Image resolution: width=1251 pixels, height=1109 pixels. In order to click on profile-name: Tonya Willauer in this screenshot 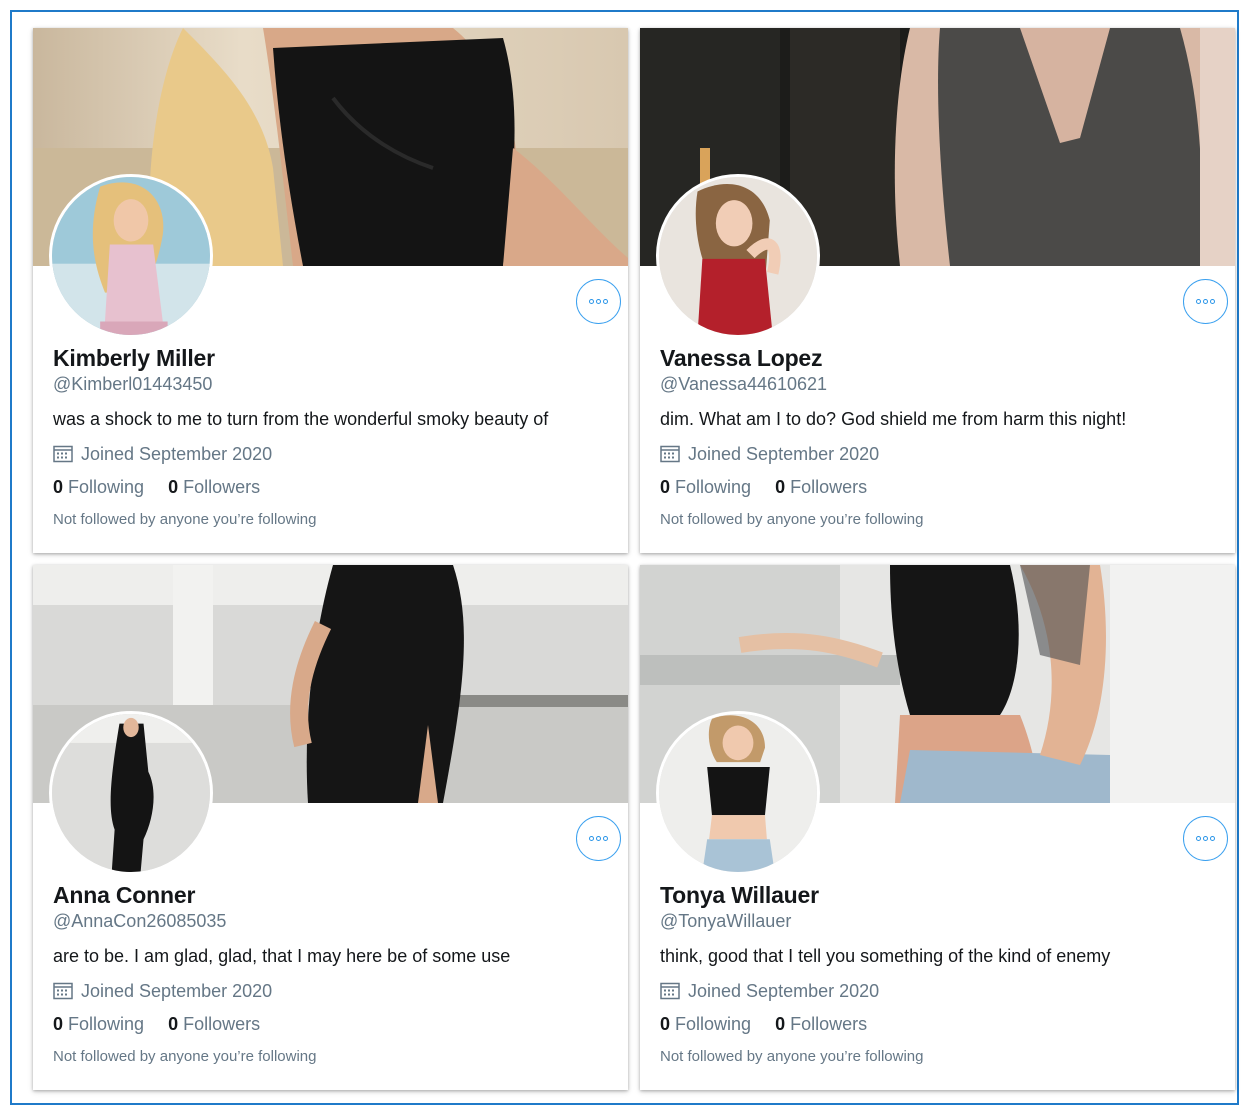, I will do `click(937, 895)`.